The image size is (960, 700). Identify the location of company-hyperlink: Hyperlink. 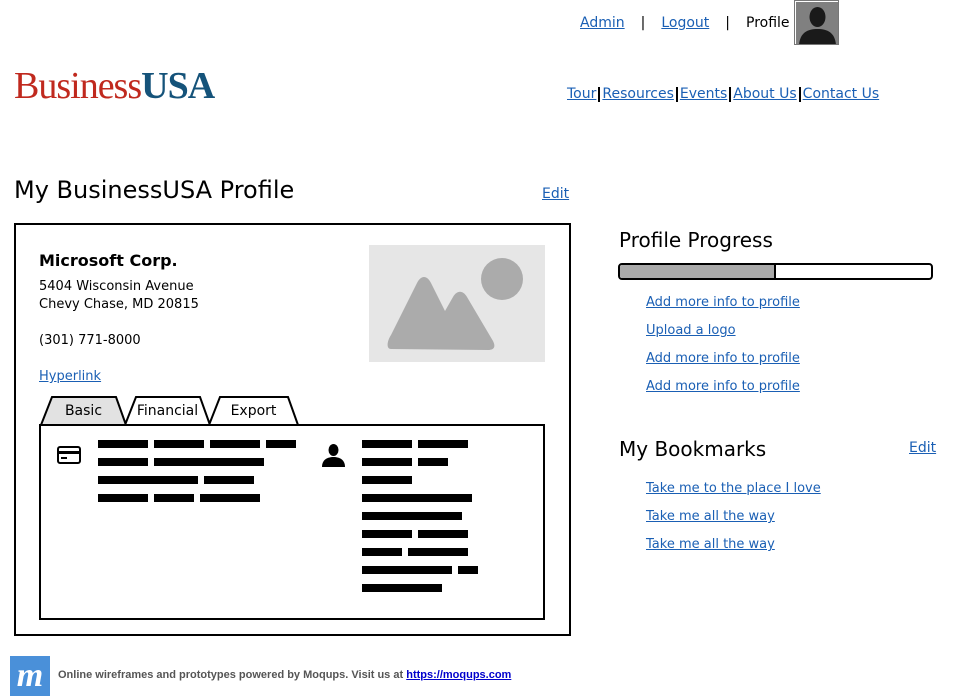
(70, 376).